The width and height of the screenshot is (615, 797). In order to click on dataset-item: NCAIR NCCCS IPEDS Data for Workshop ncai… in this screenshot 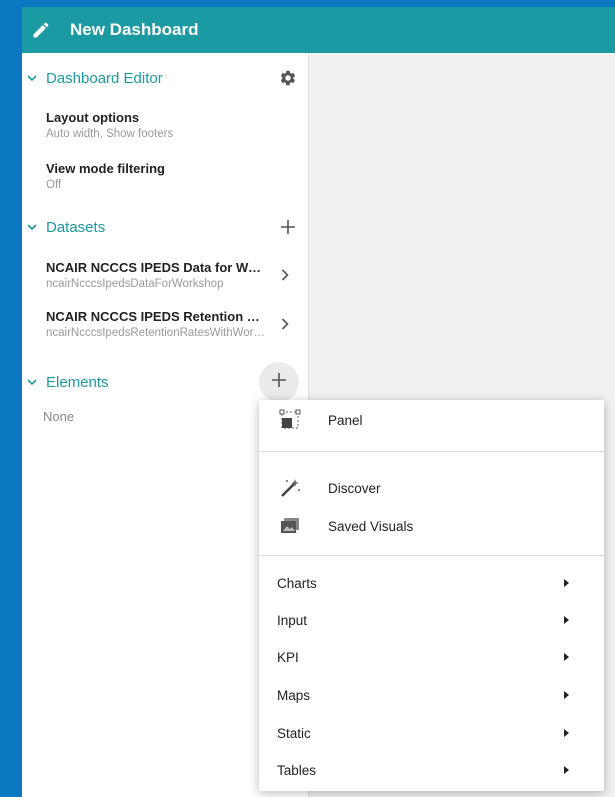, I will do `click(173, 275)`.